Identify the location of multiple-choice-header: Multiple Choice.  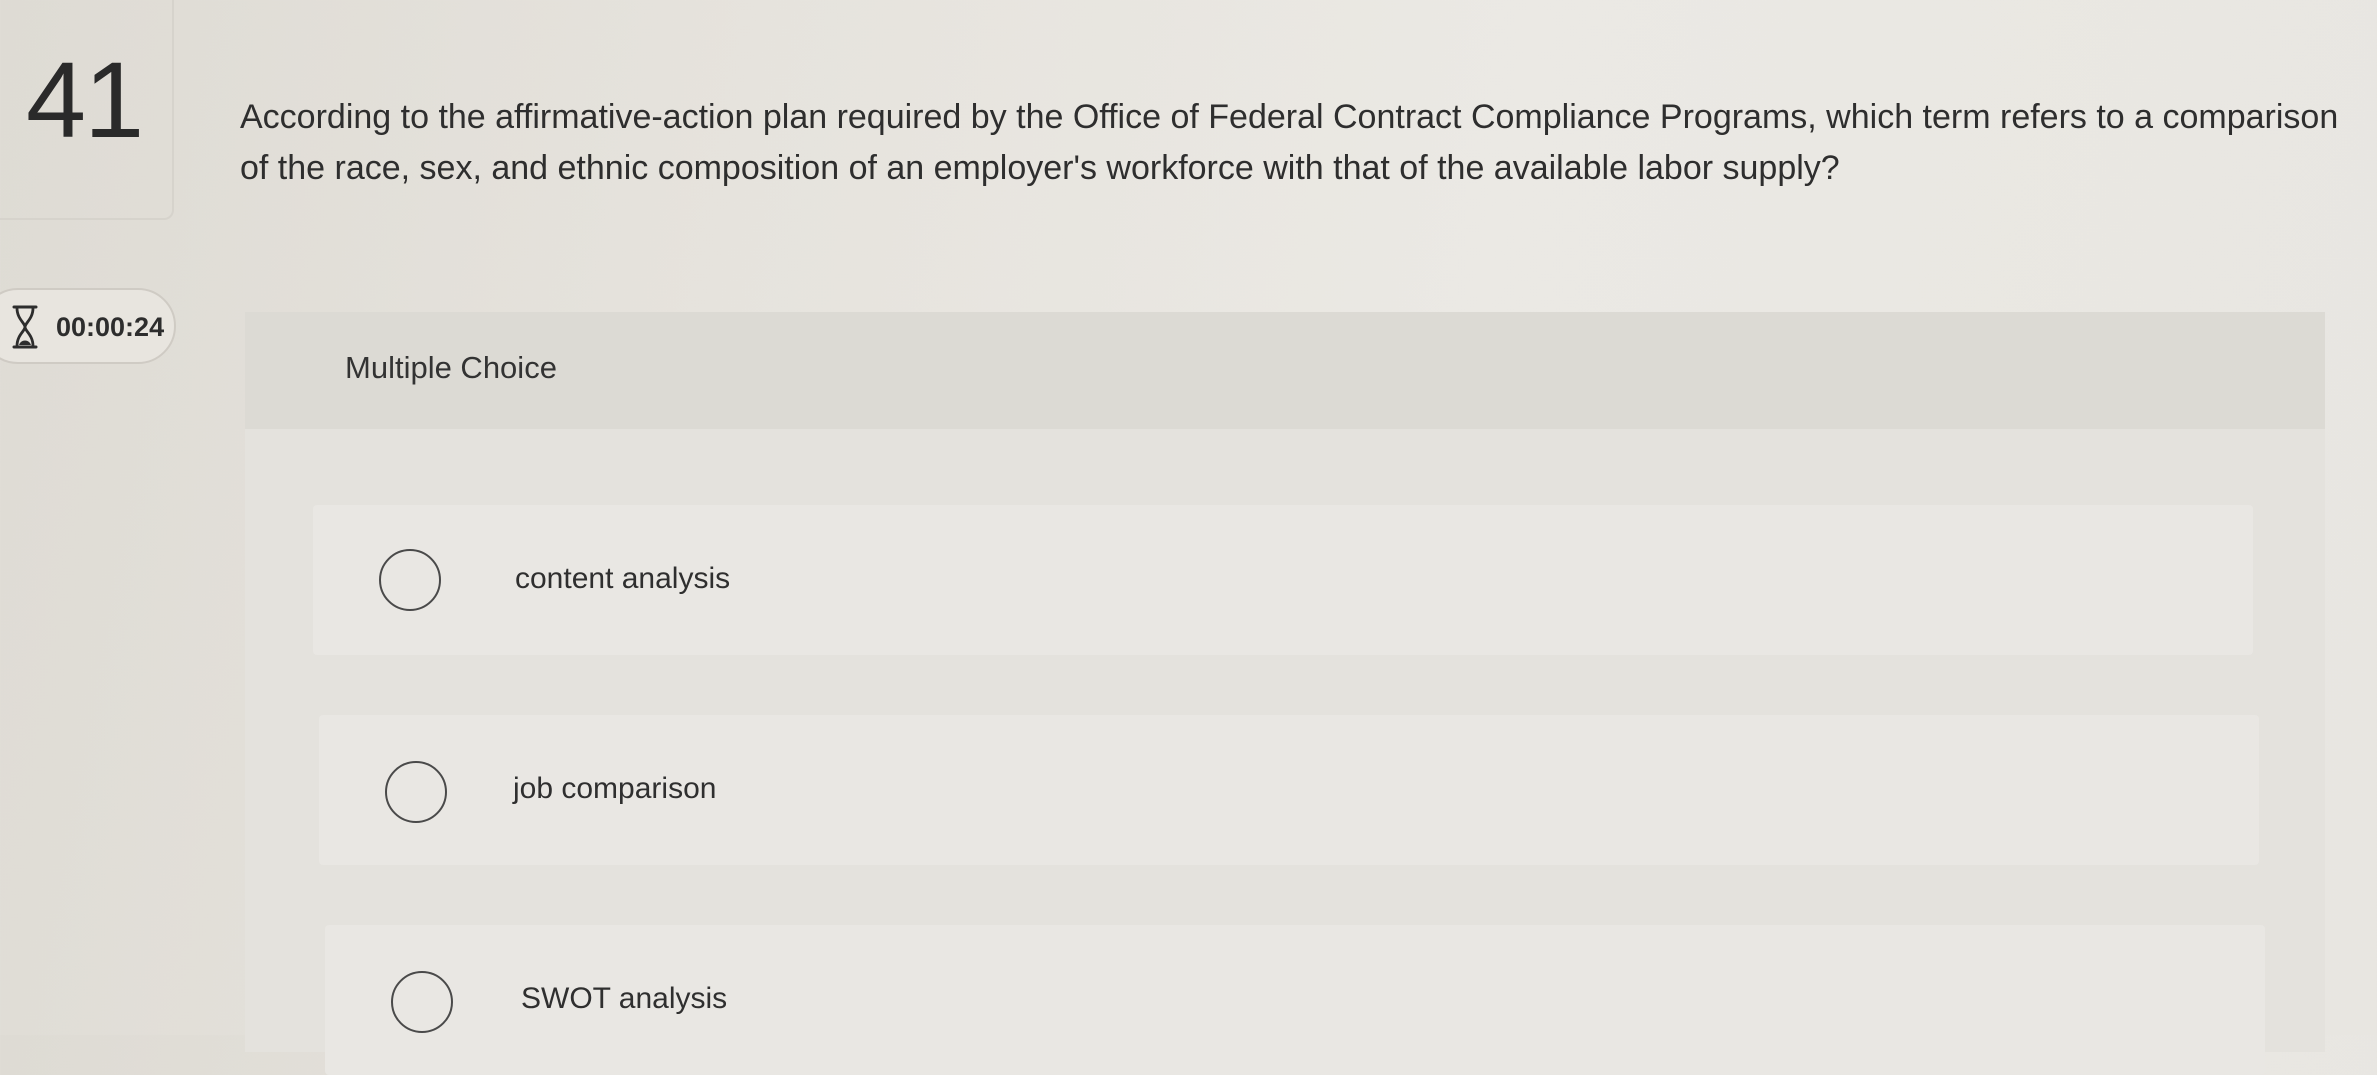
(1285, 370).